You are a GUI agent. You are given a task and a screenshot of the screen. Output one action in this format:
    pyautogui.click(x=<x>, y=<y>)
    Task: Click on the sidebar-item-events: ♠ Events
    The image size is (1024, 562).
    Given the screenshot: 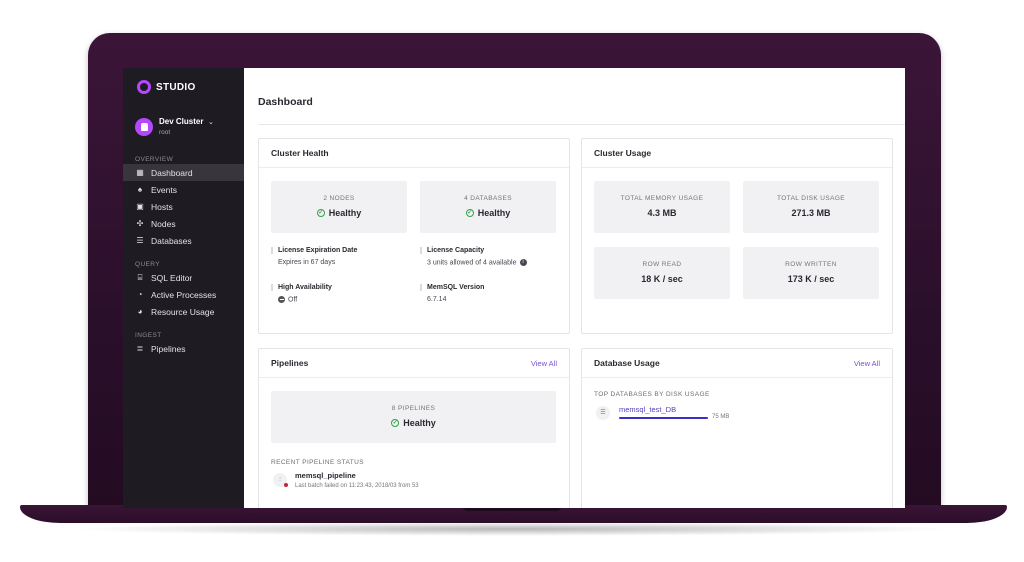 What is the action you would take?
    pyautogui.click(x=183, y=189)
    